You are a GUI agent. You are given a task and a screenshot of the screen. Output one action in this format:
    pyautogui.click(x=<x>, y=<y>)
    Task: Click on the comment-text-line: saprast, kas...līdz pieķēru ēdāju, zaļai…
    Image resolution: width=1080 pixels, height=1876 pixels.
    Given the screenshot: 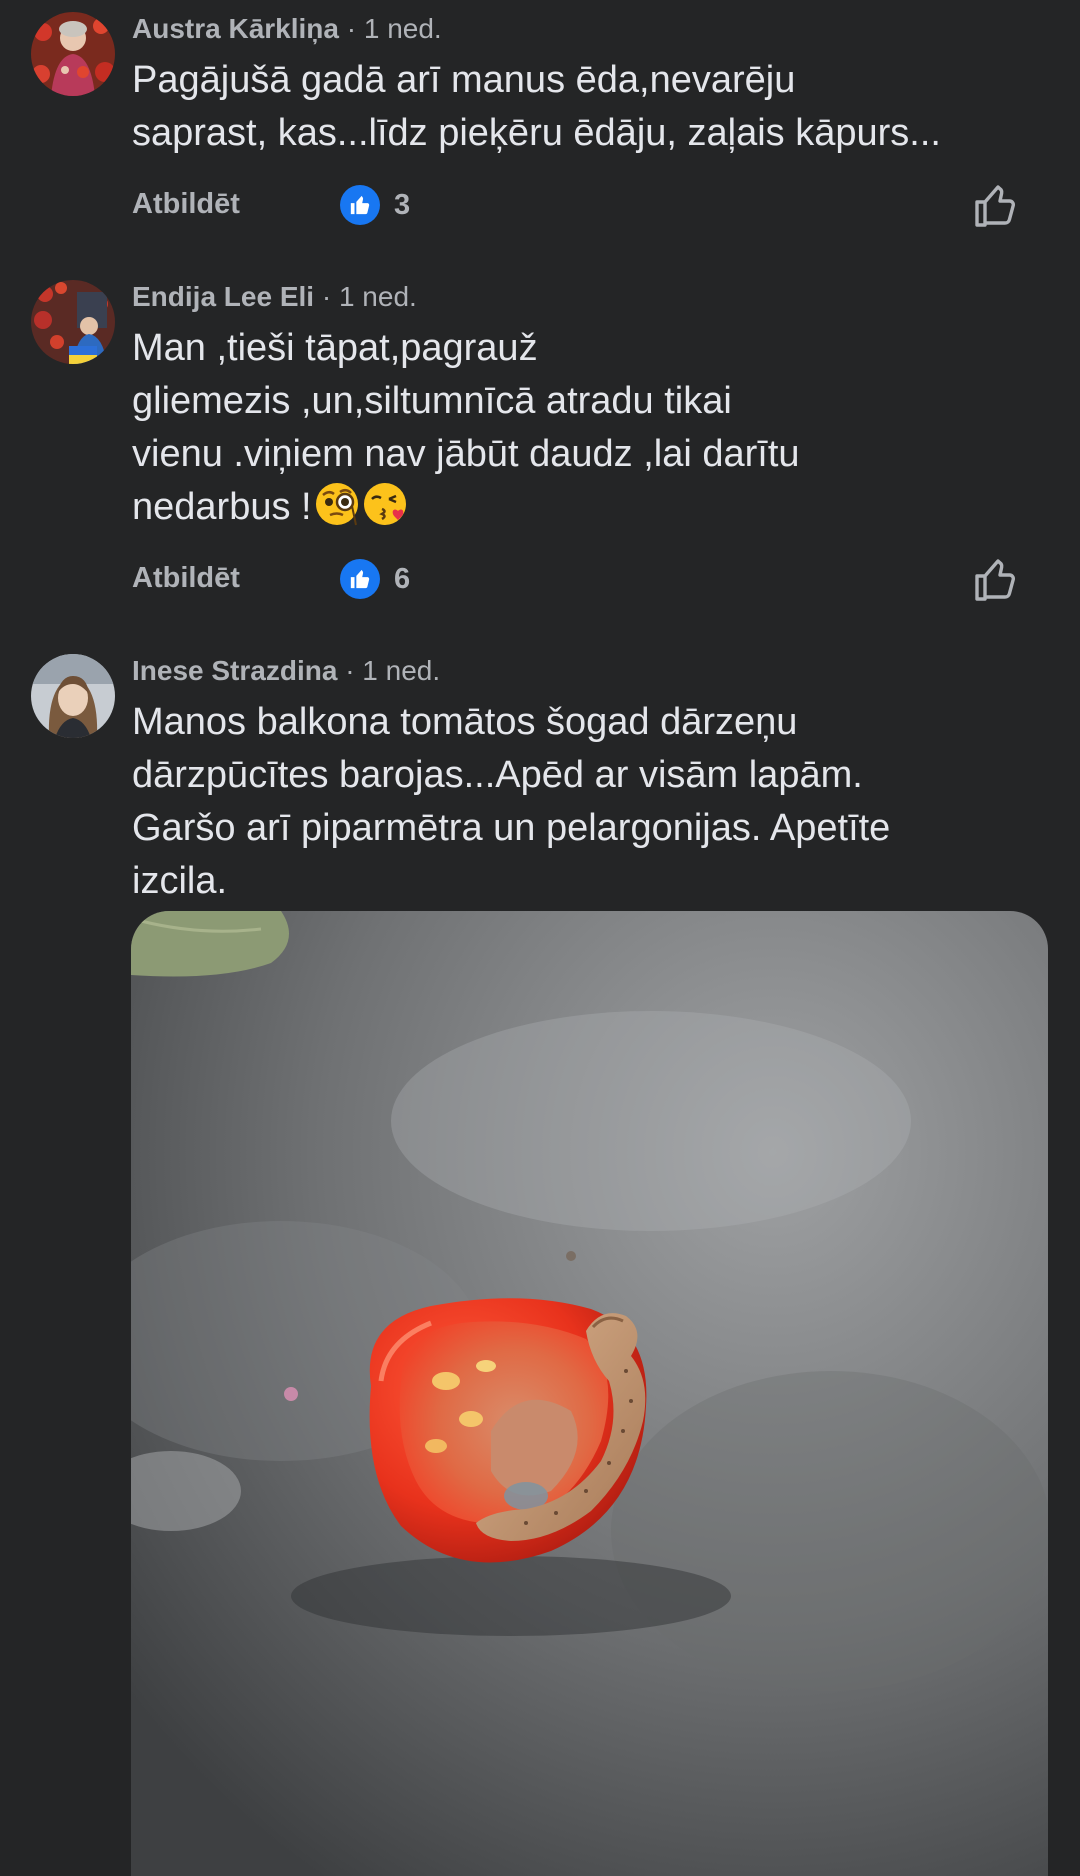 What is the action you would take?
    pyautogui.click(x=536, y=133)
    